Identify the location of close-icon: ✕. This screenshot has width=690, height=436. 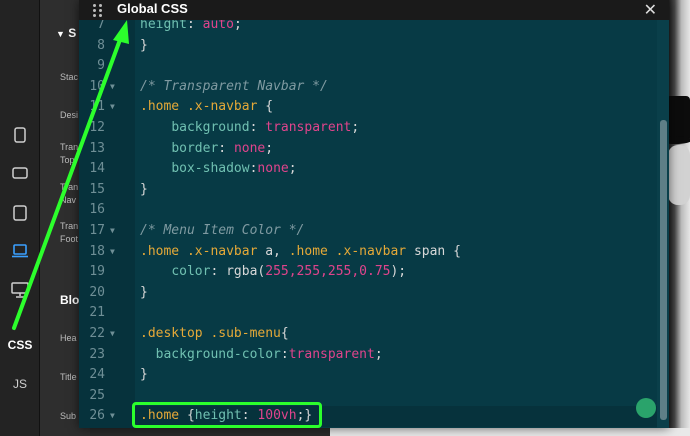
(650, 10).